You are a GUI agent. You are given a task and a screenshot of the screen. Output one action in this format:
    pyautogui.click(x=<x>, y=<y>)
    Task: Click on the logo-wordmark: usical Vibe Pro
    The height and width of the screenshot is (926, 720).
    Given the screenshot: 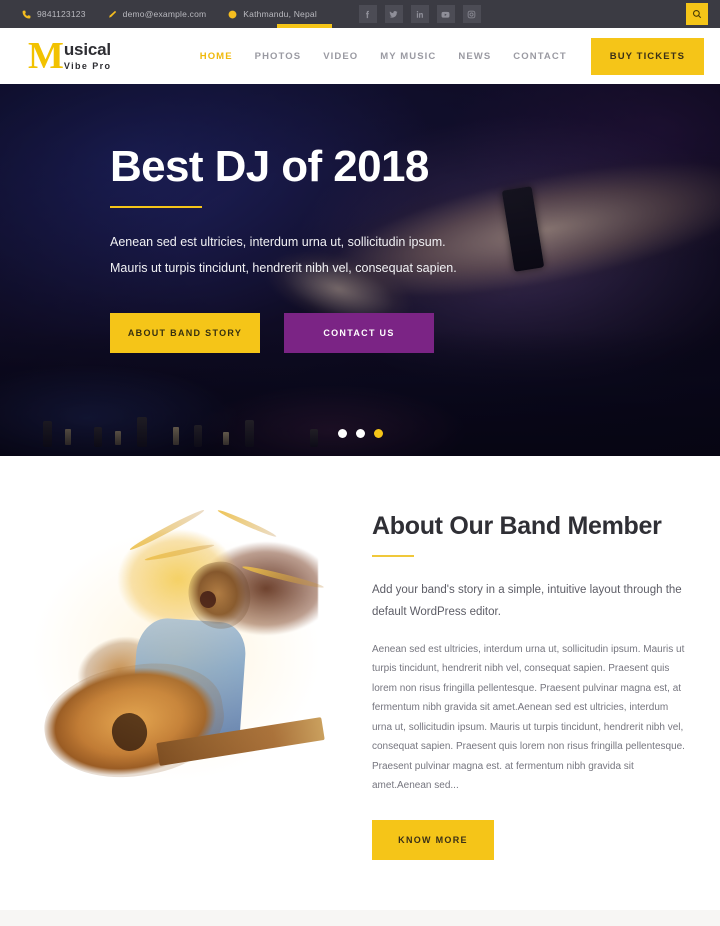 What is the action you would take?
    pyautogui.click(x=88, y=56)
    